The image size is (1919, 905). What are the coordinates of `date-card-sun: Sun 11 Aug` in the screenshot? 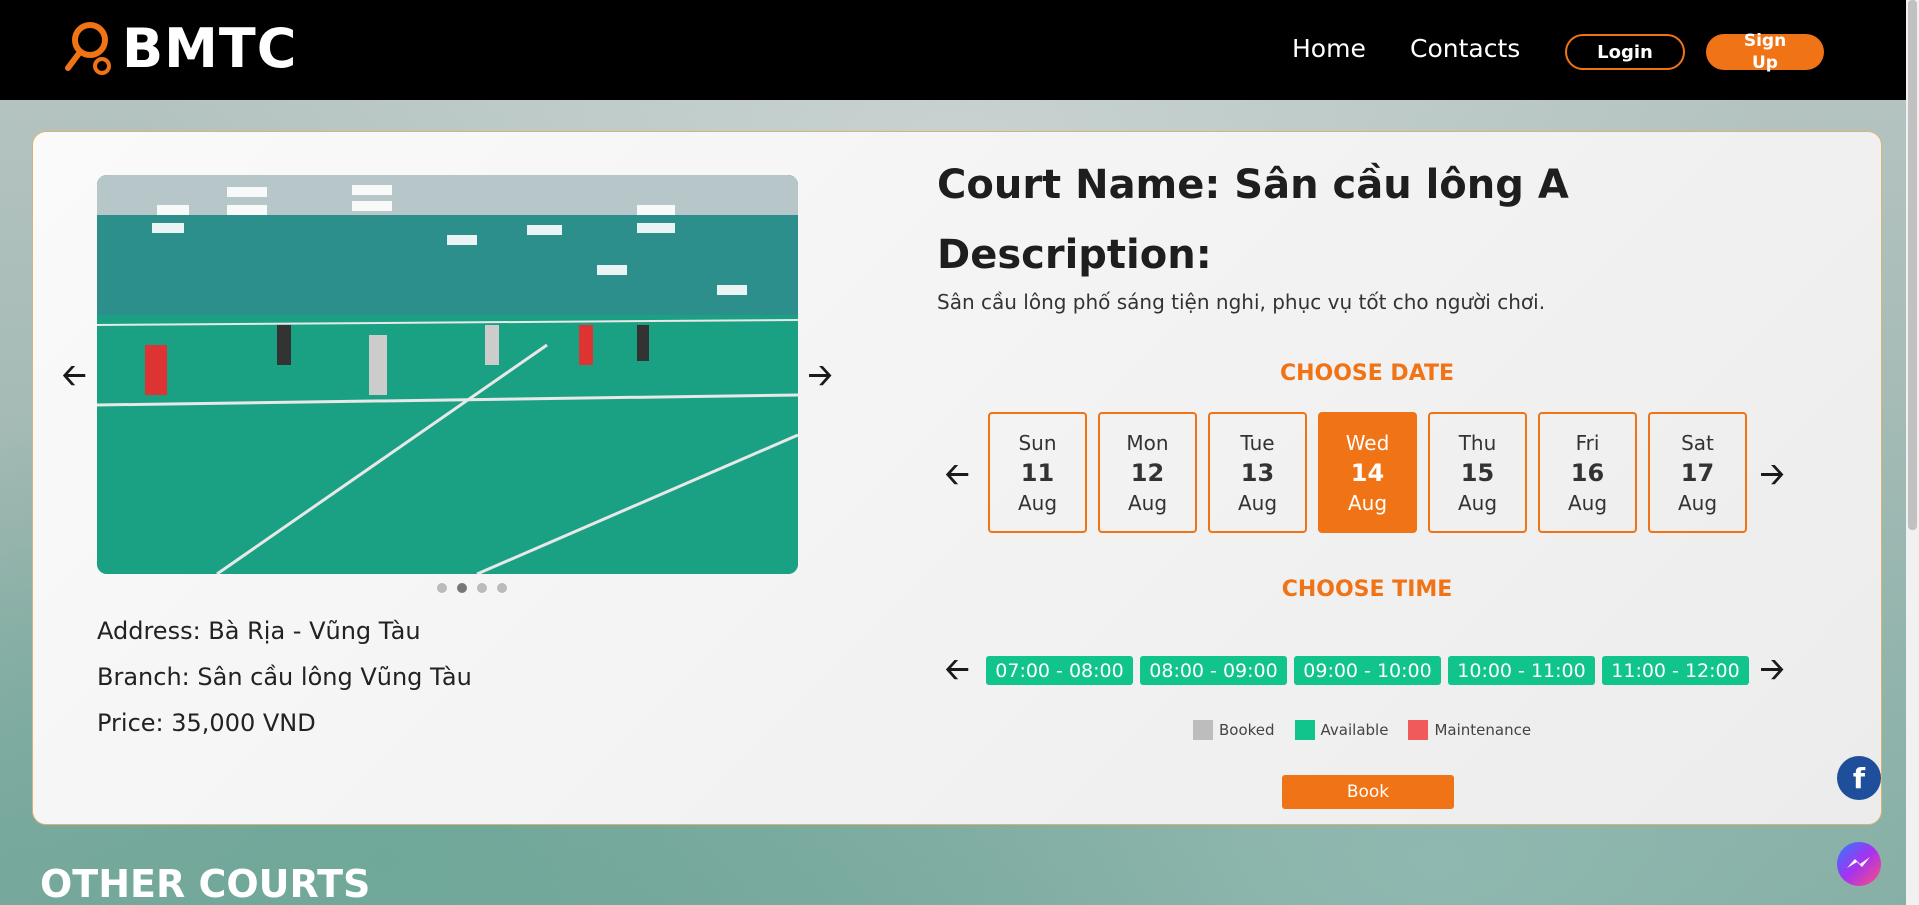 It's located at (1037, 472).